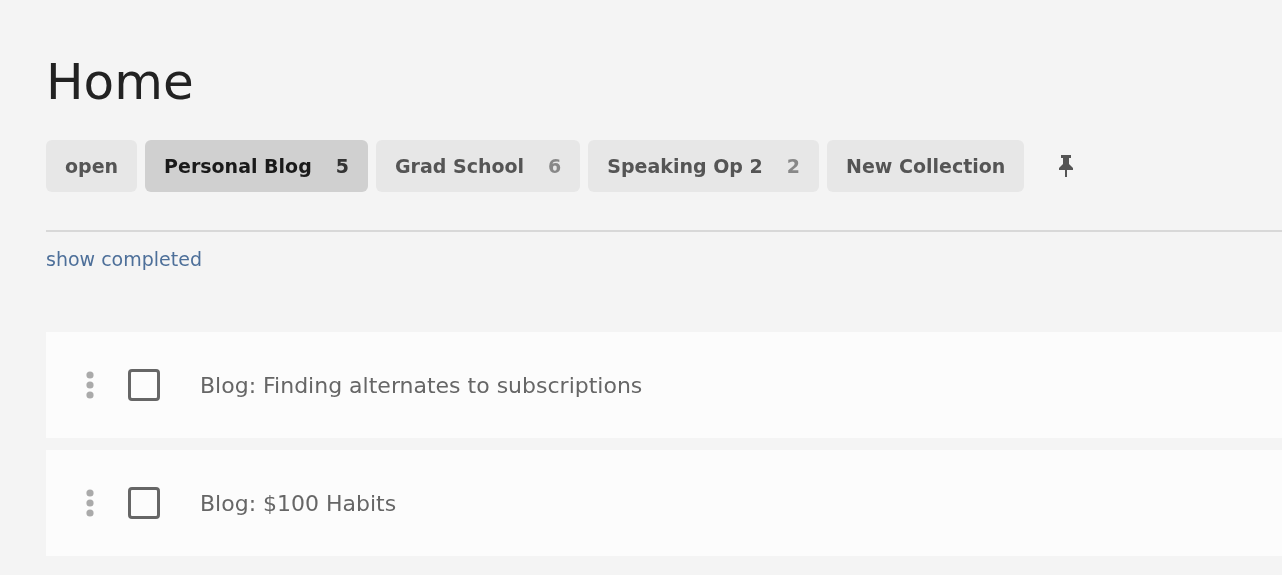  Describe the element at coordinates (478, 166) in the screenshot. I see `collection-tab: Grad School 6` at that location.